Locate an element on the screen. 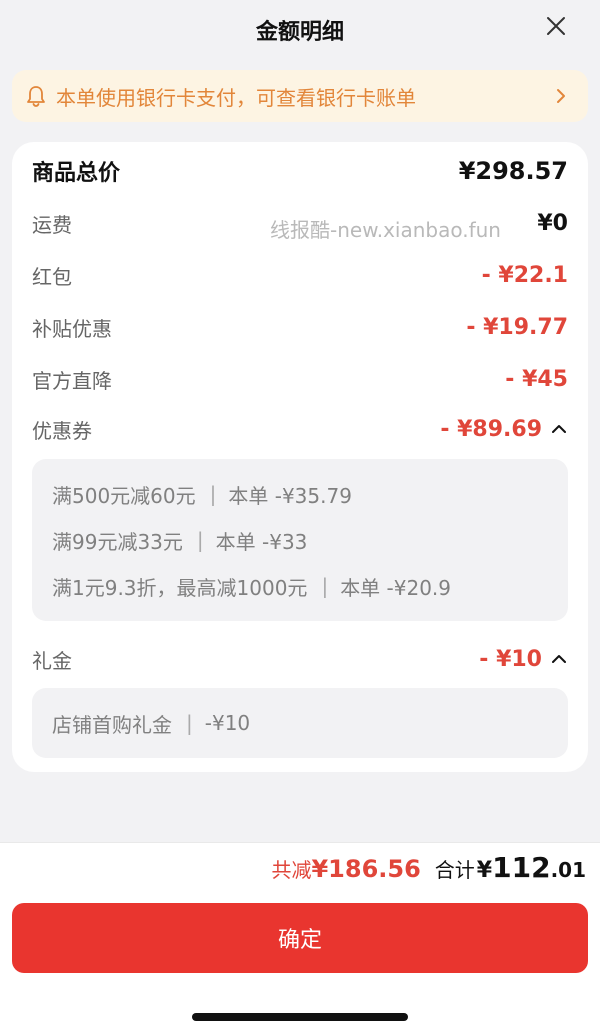 The height and width of the screenshot is (1032, 600). coupon-amount: 本单 -¥20.9 is located at coordinates (396, 587).